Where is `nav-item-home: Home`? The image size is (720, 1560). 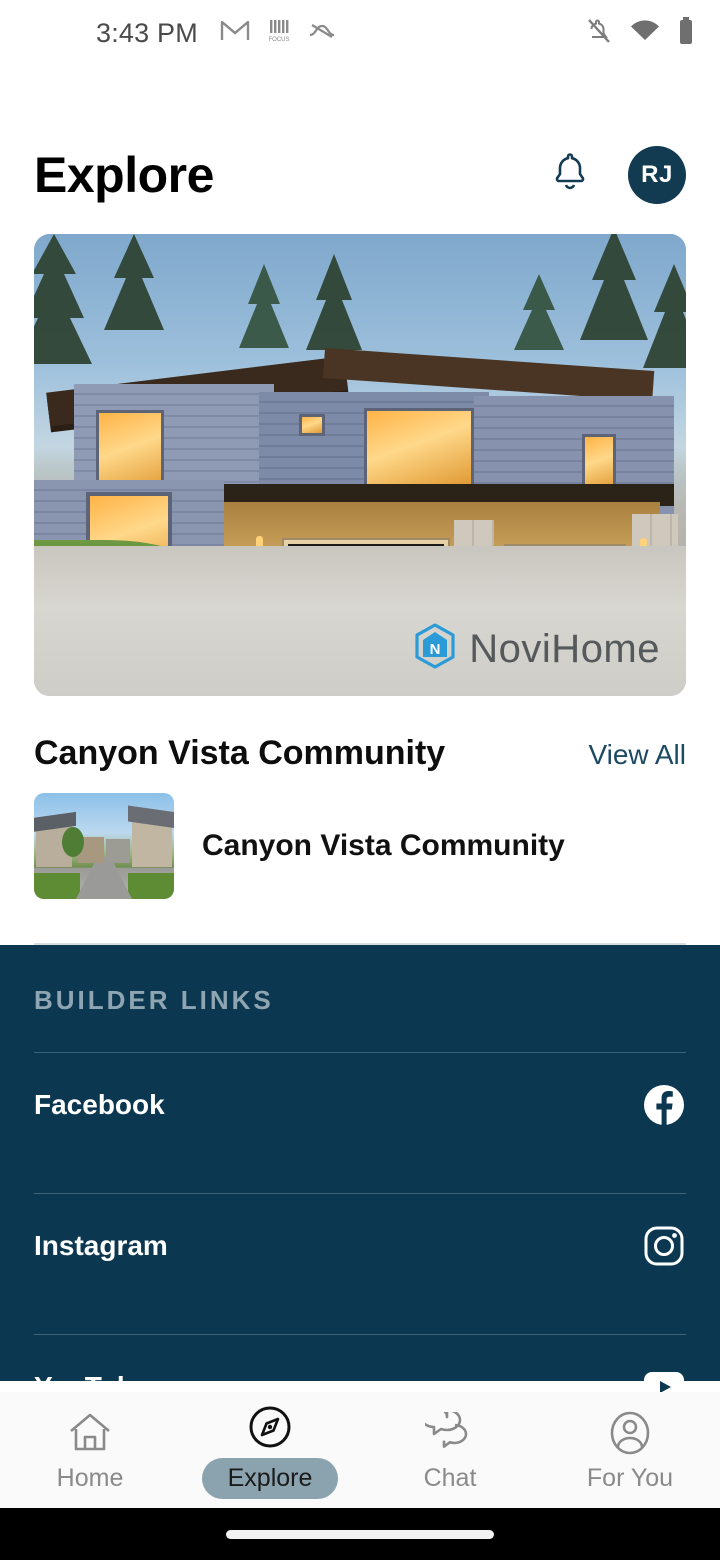 nav-item-home: Home is located at coordinates (90, 1450).